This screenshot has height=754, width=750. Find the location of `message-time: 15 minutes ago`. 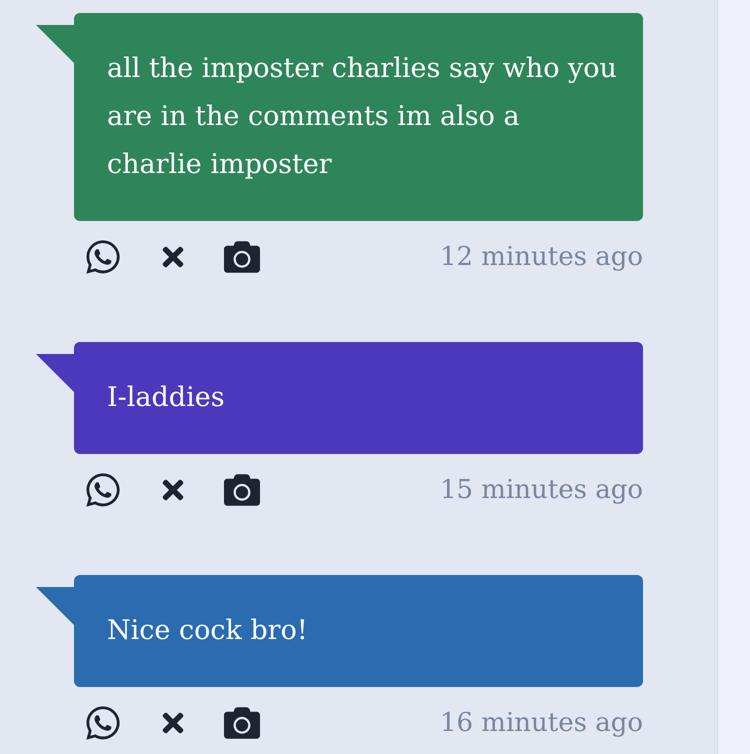

message-time: 15 minutes ago is located at coordinates (541, 490).